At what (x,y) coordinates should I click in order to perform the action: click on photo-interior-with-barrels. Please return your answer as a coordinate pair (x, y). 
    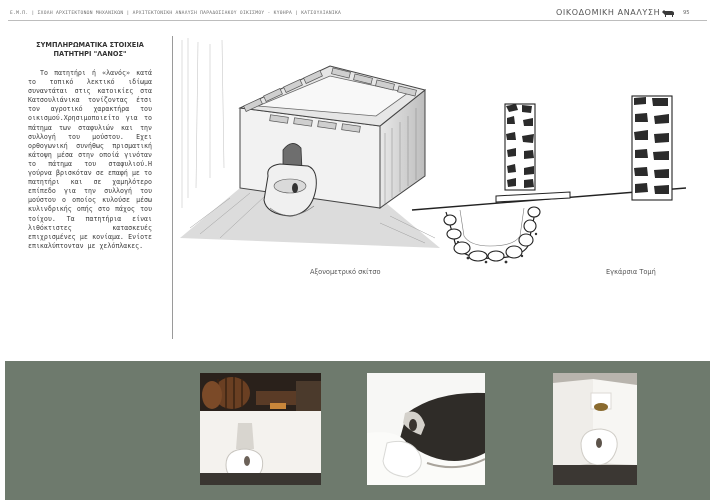
    Looking at the image, I should click on (260, 429).